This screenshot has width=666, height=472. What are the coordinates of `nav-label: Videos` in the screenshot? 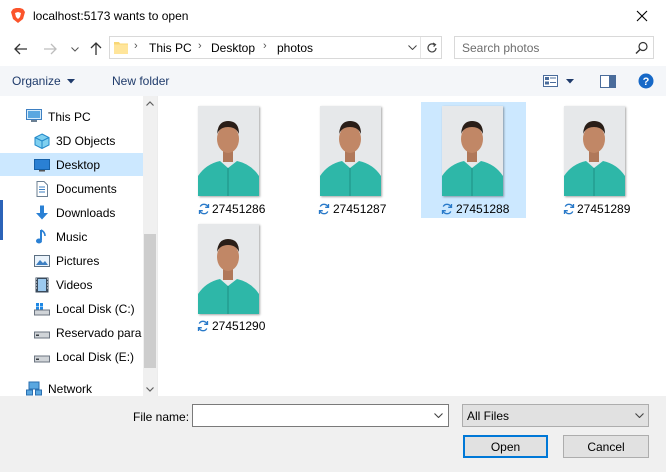 It's located at (74, 284).